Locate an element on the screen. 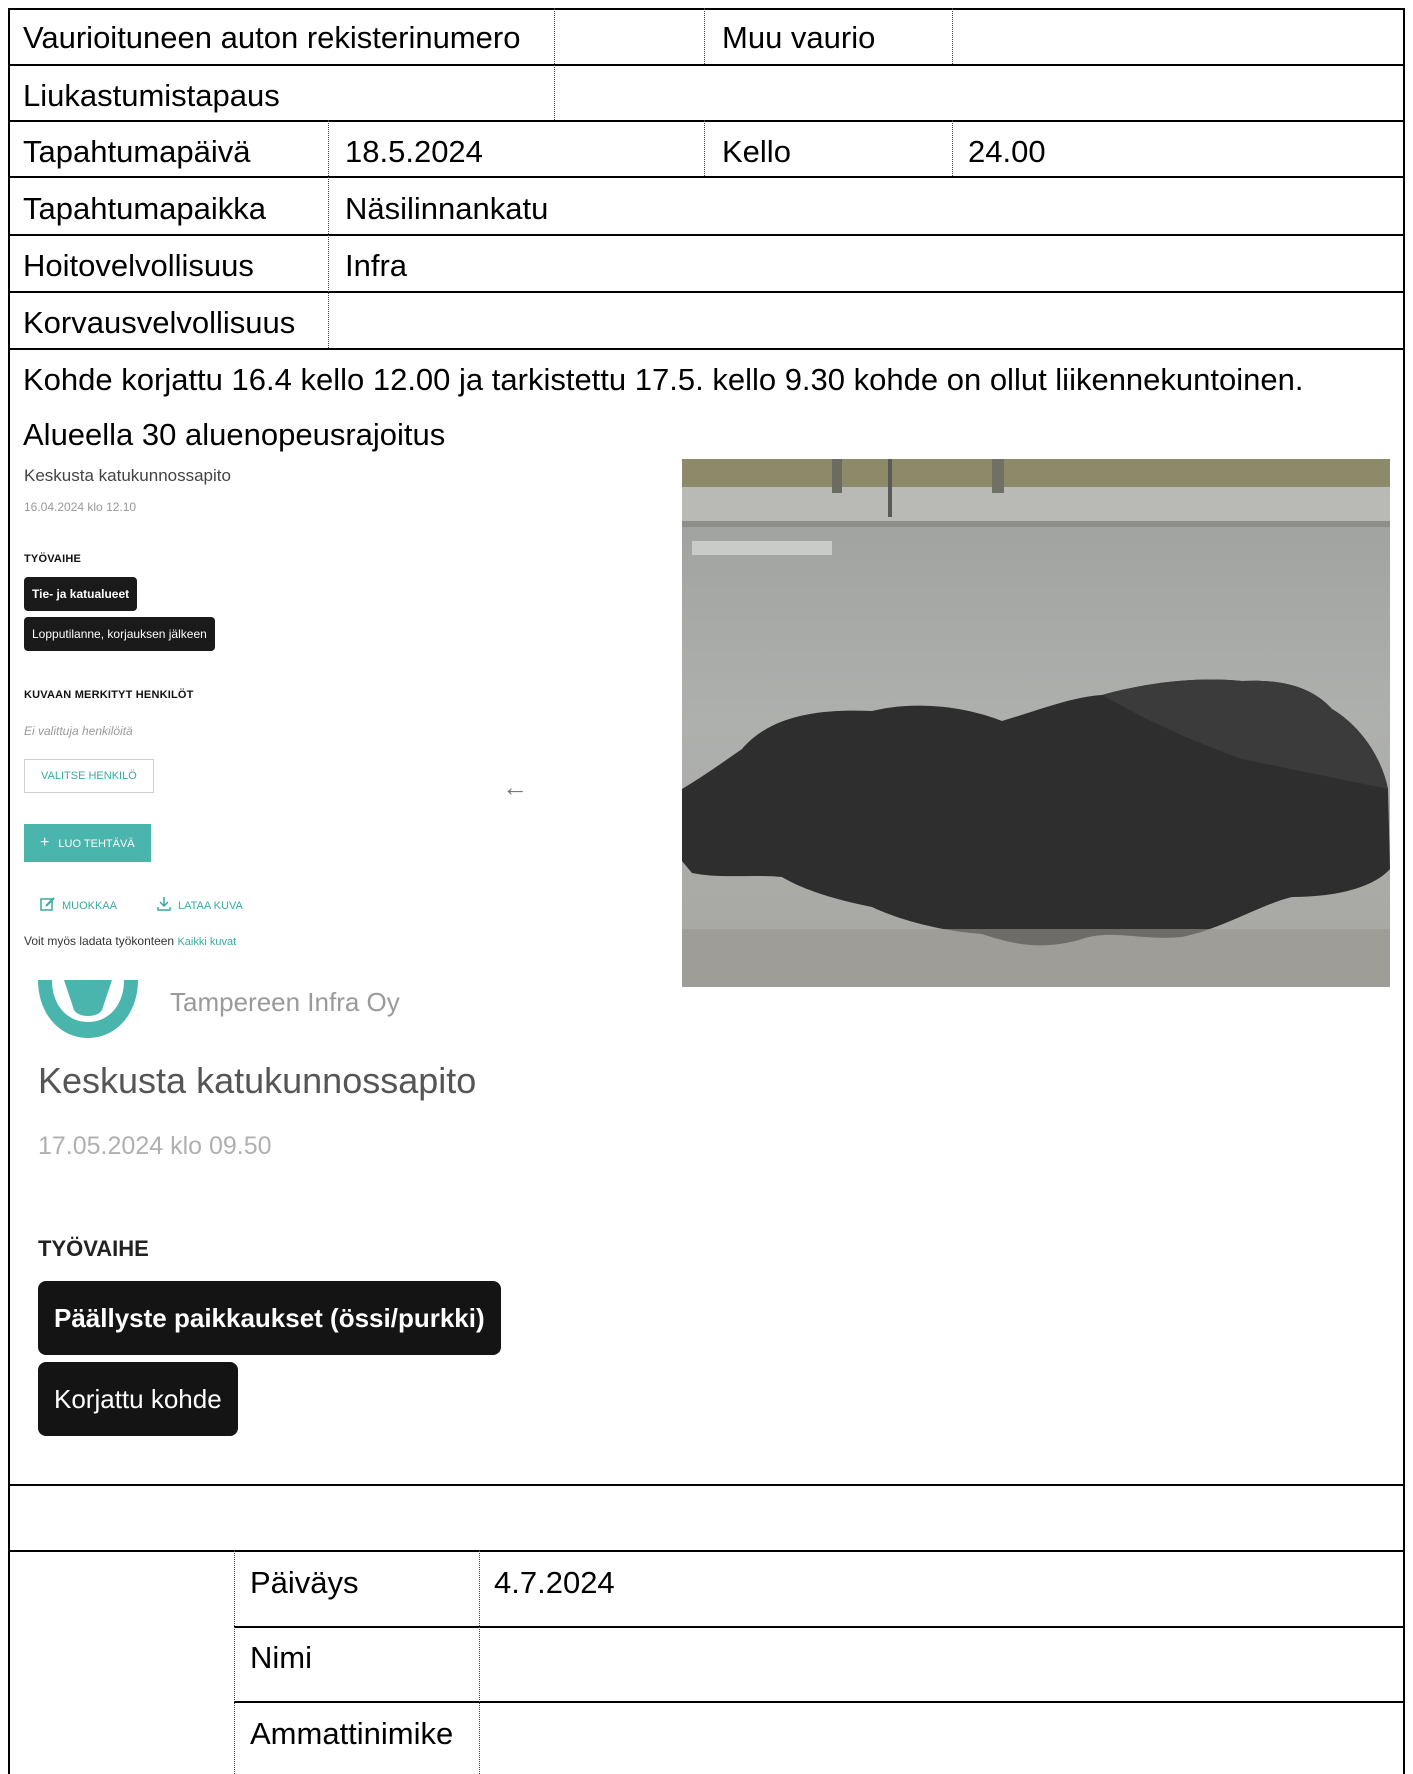  road-repair-photo is located at coordinates (1036, 723).